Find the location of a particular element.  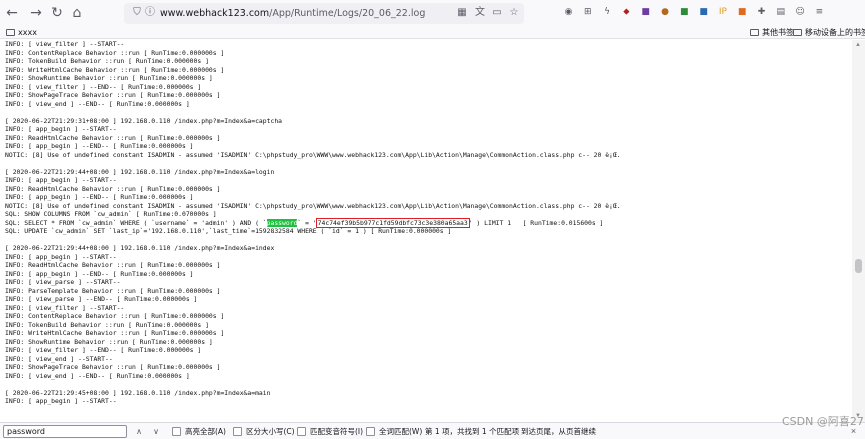

reload-button: ↻ is located at coordinates (57, 13).